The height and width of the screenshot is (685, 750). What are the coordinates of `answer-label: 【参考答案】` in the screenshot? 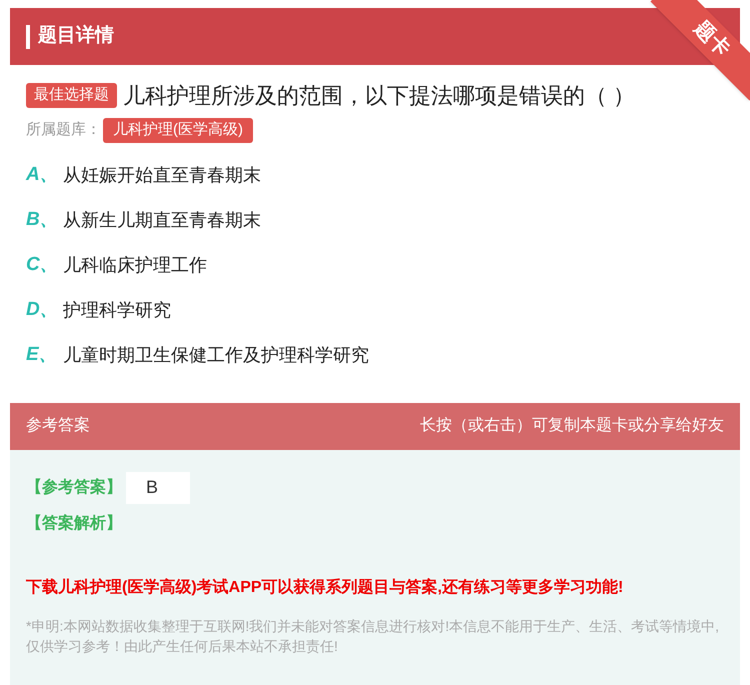 It's located at (74, 487).